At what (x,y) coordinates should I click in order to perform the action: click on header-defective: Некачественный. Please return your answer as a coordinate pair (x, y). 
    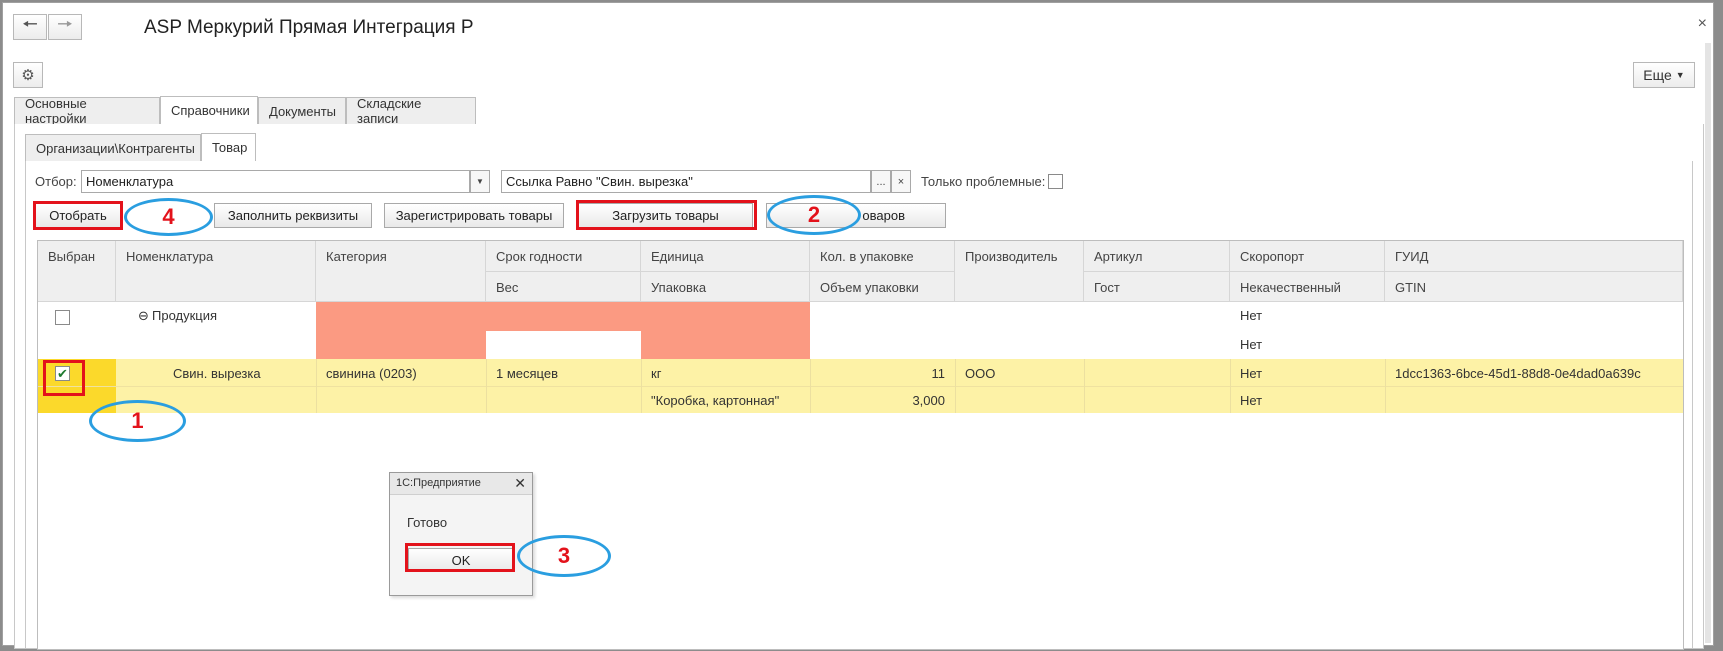
    Looking at the image, I should click on (1307, 287).